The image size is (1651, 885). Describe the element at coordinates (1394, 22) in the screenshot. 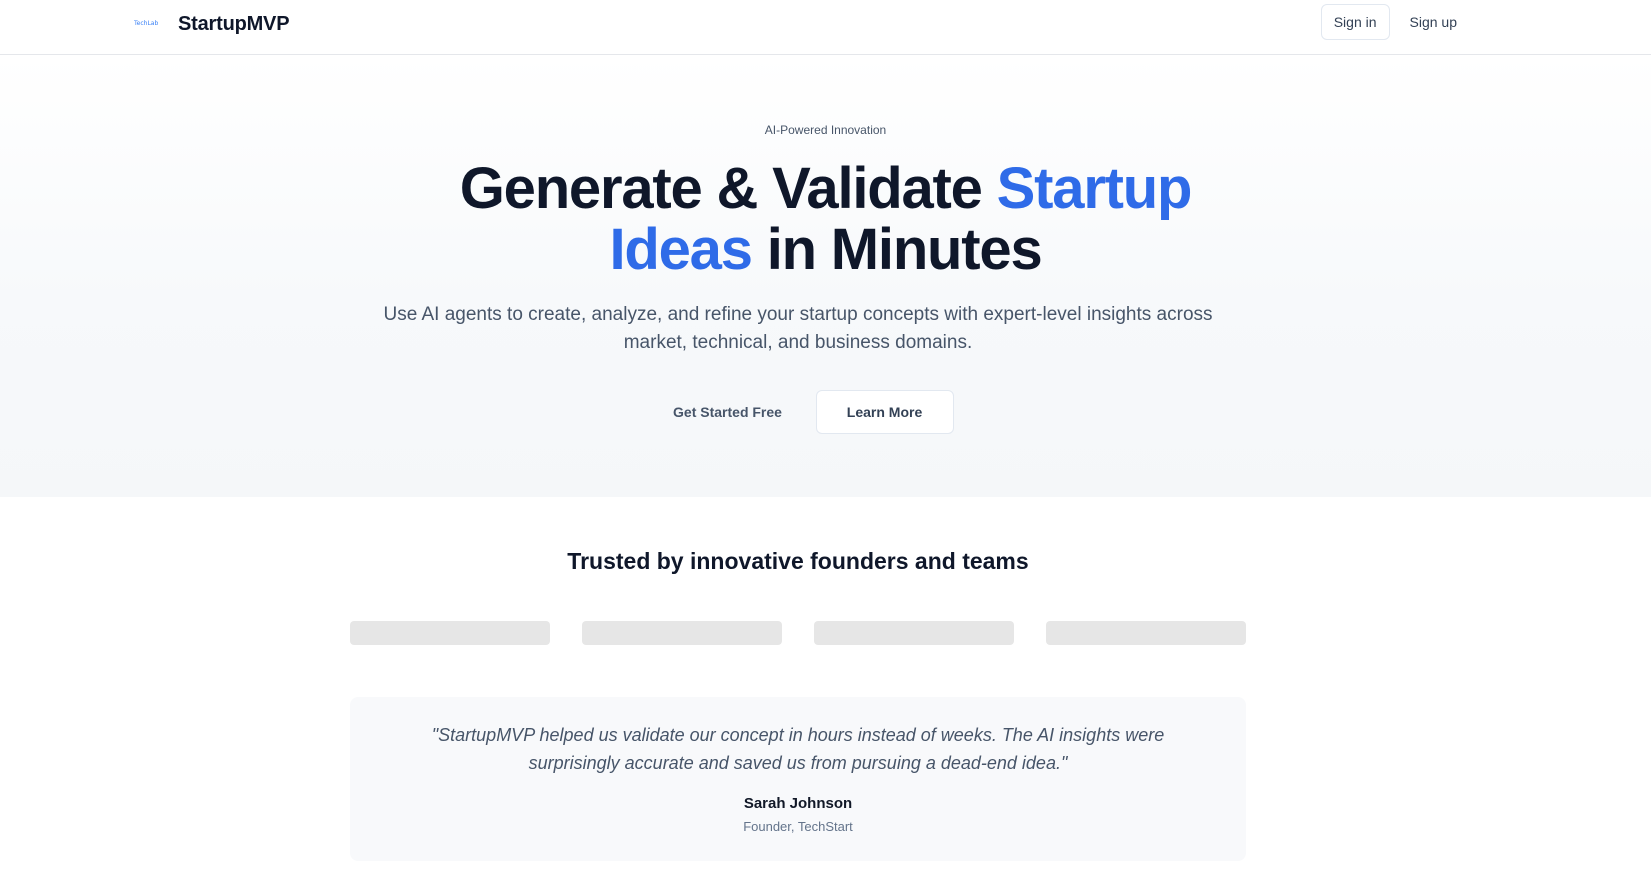

I see `nav-actions: Sign in Sign up` at that location.